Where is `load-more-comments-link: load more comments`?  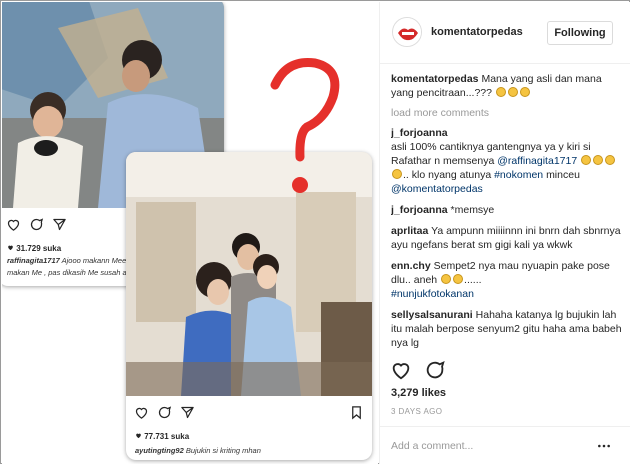 load-more-comments-link: load more comments is located at coordinates (507, 113).